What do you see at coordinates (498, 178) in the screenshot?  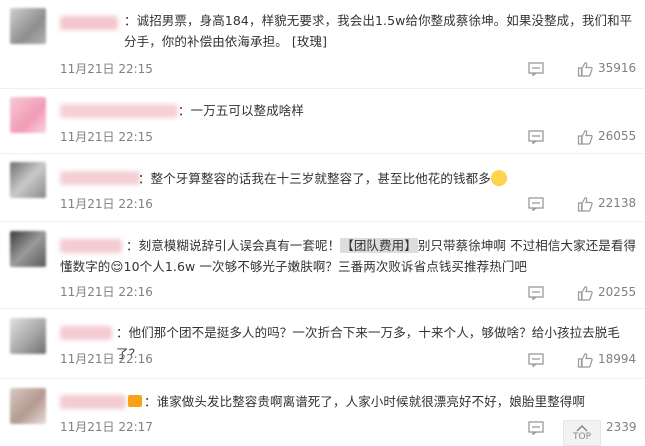 I see `crying-laugh-emoji-icon` at bounding box center [498, 178].